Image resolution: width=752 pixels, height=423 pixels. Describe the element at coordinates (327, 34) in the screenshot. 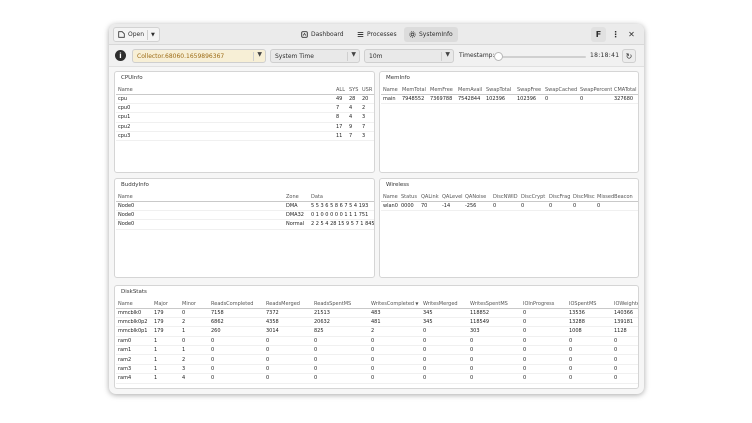

I see `tab-dashboard-label: Dashboard` at that location.